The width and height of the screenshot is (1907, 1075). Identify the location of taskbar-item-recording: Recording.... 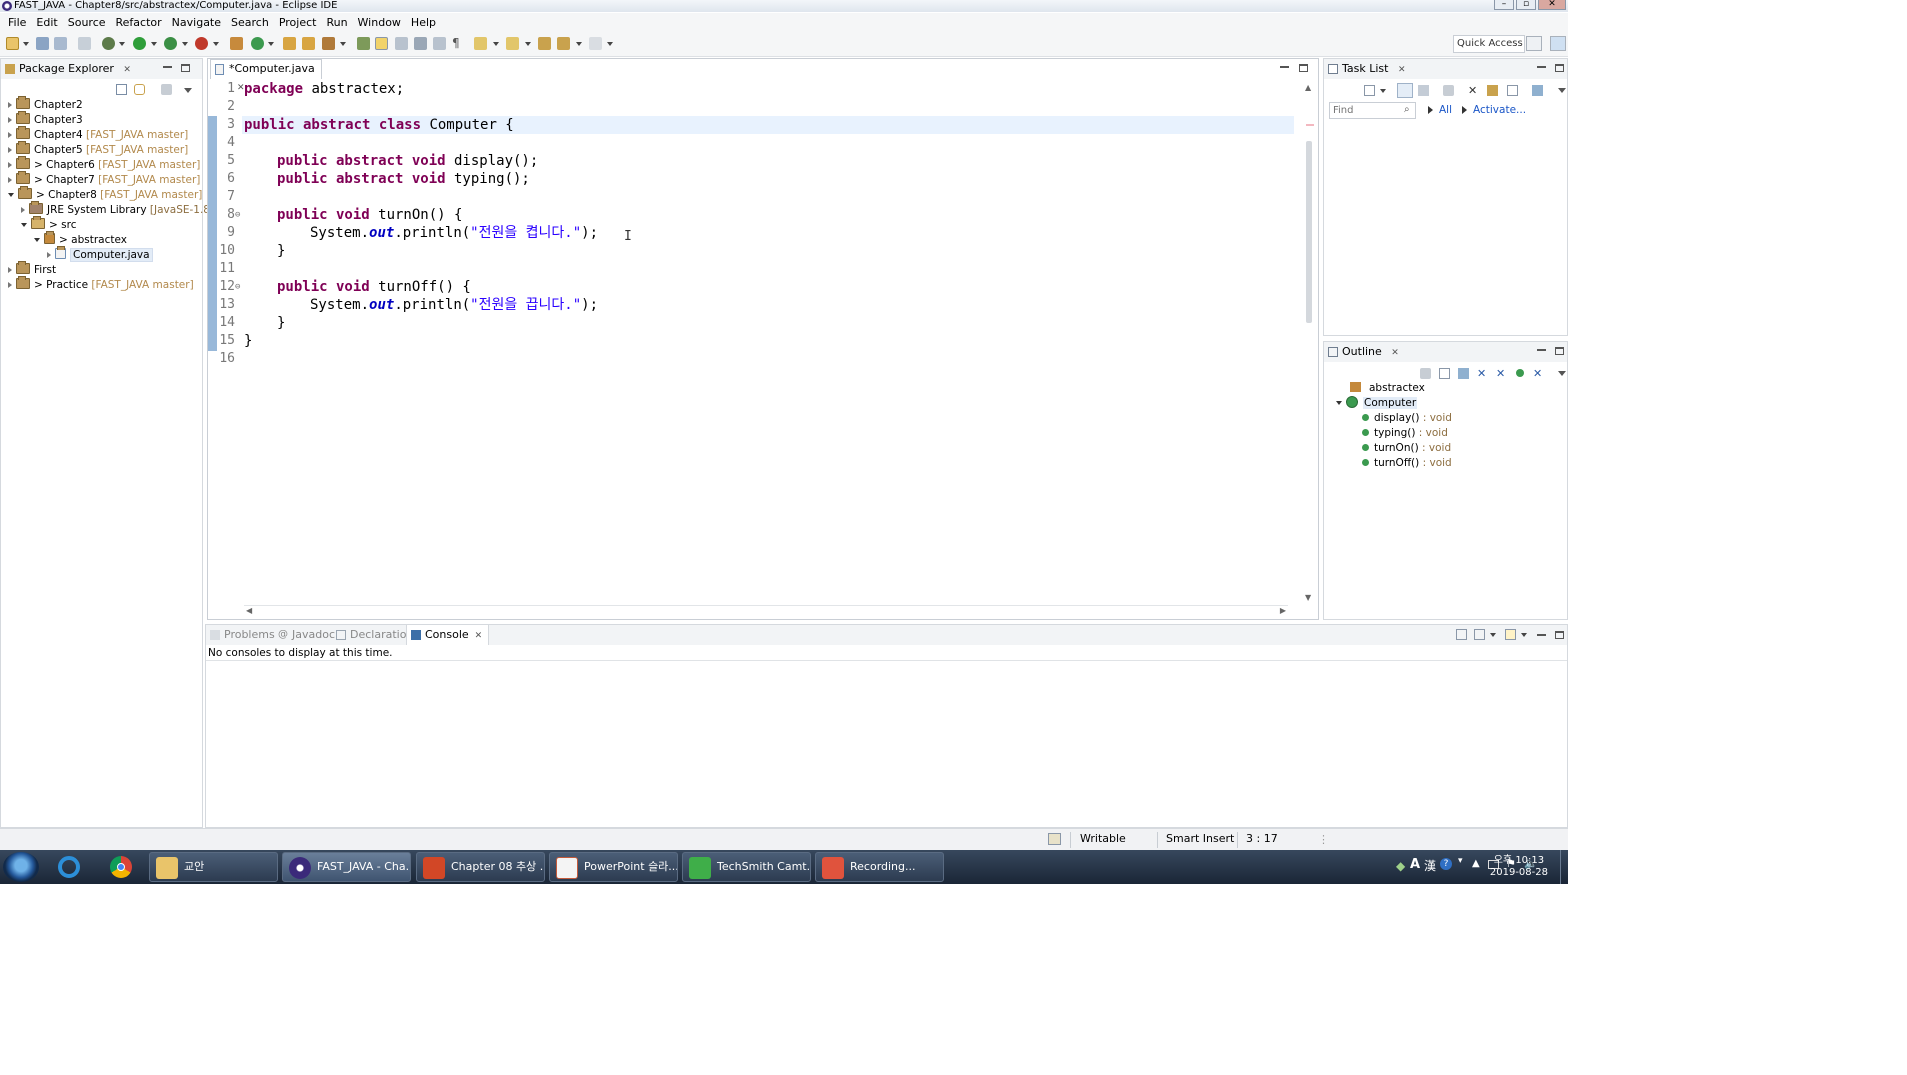
(879, 867).